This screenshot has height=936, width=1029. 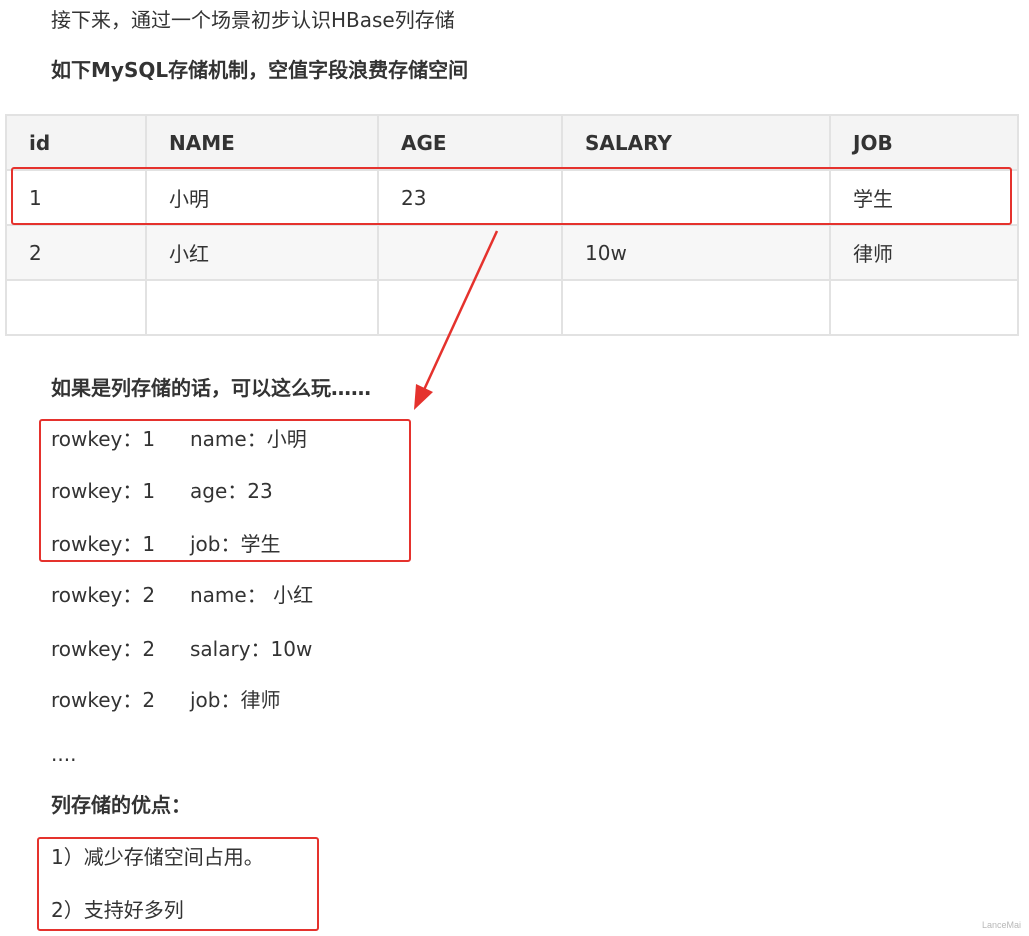 What do you see at coordinates (696, 252) in the screenshot?
I see `table-cell: 10w` at bounding box center [696, 252].